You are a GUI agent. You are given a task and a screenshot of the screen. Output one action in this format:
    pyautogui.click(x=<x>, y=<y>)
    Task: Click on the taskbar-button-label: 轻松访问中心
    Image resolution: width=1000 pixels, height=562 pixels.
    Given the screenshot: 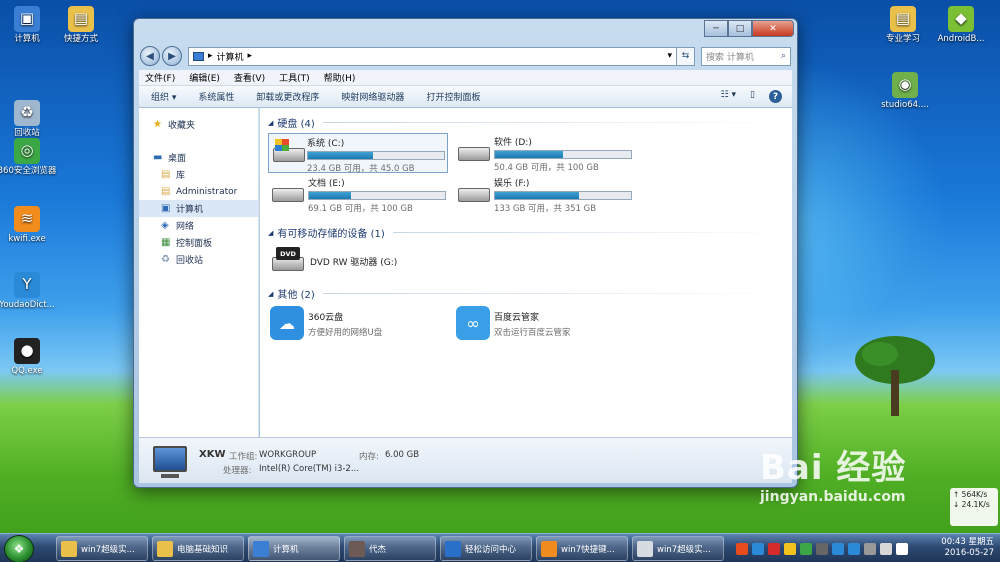 What is the action you would take?
    pyautogui.click(x=491, y=549)
    